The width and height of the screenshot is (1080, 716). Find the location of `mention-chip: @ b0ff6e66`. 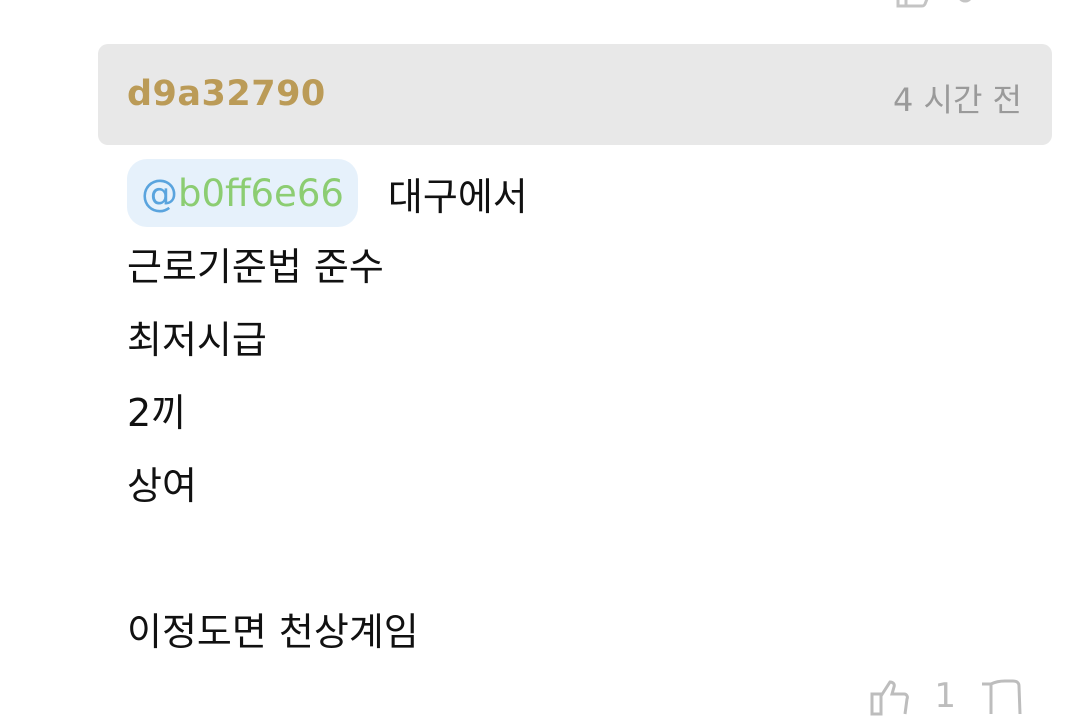

mention-chip: @ b0ff6e66 is located at coordinates (242, 193).